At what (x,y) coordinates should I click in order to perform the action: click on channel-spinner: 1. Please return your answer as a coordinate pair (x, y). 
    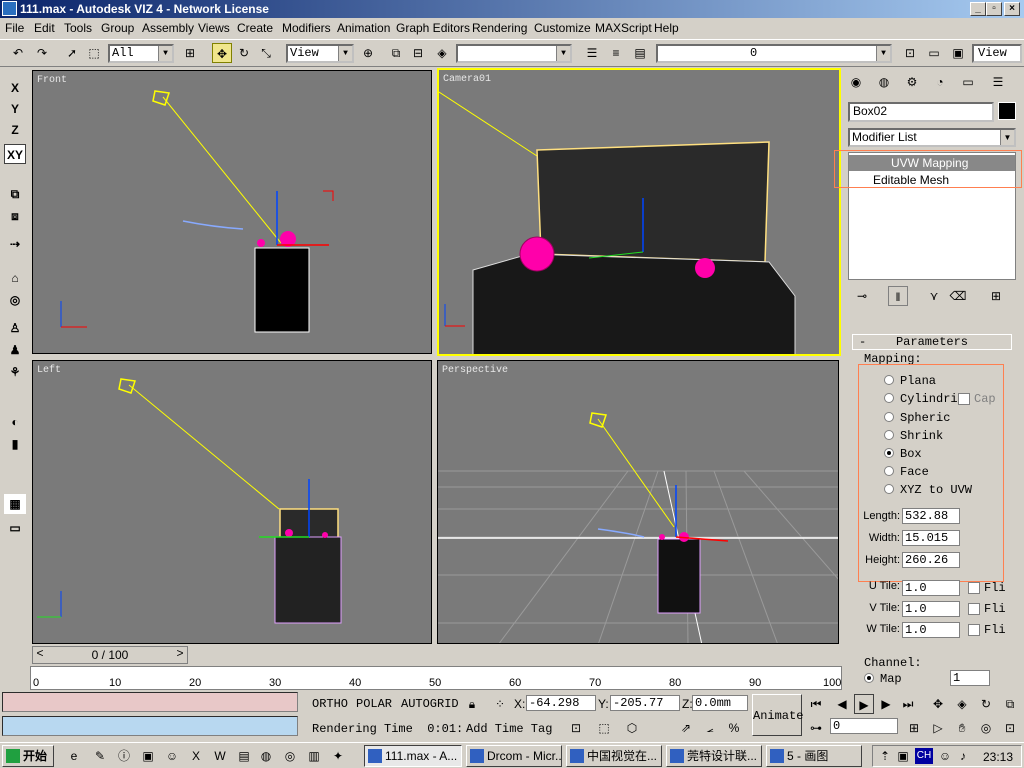
    Looking at the image, I should click on (970, 678).